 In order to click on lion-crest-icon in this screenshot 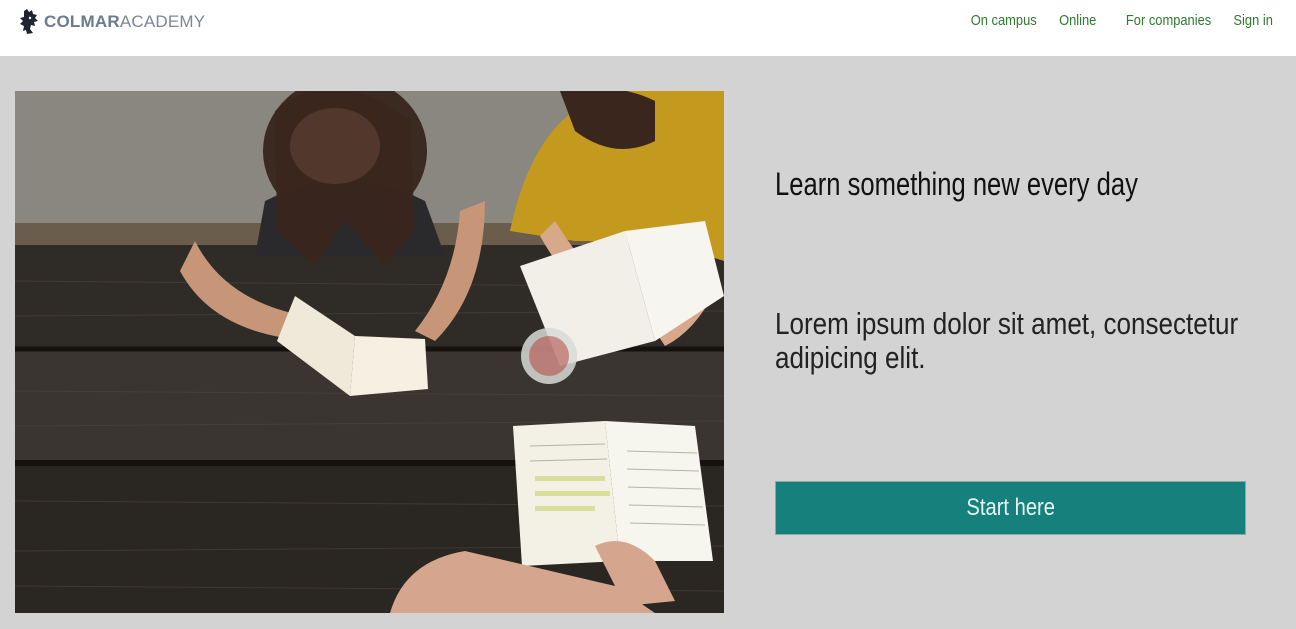, I will do `click(29, 21)`.